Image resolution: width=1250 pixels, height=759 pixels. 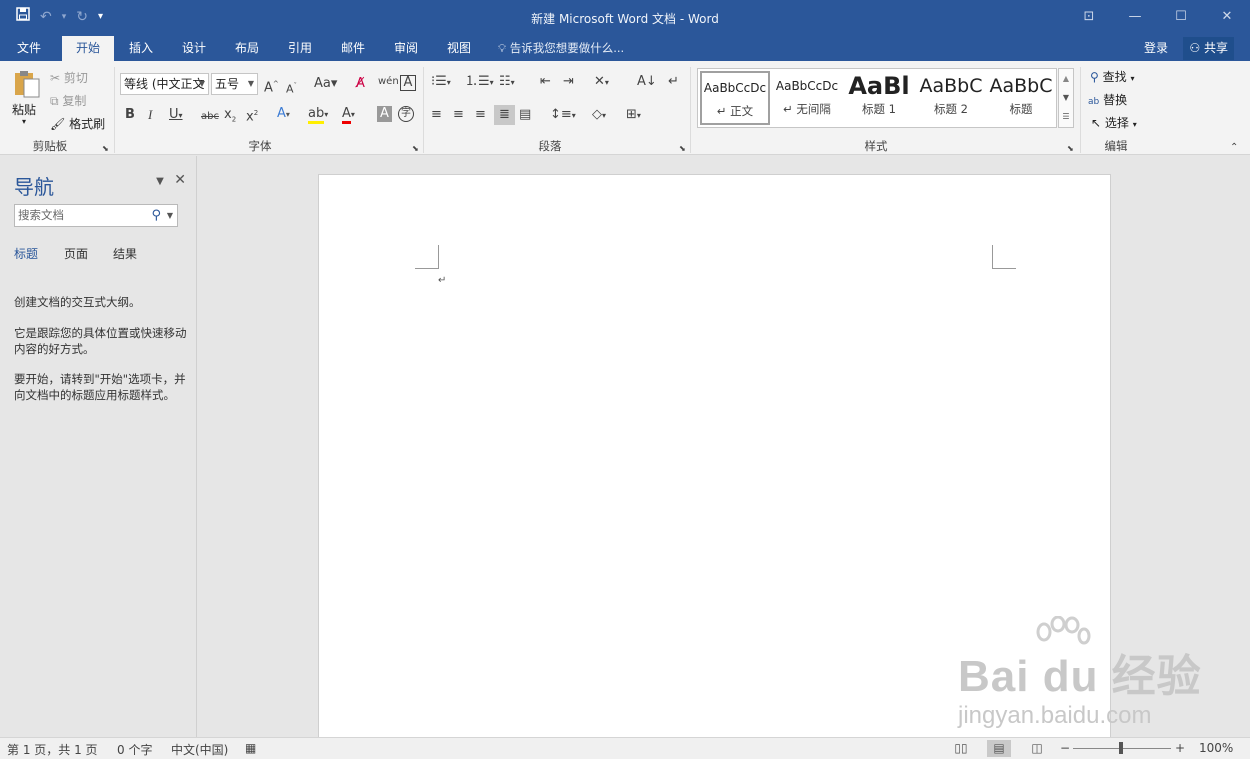 I want to click on clear-formatting-icon: A̸, so click(x=360, y=84).